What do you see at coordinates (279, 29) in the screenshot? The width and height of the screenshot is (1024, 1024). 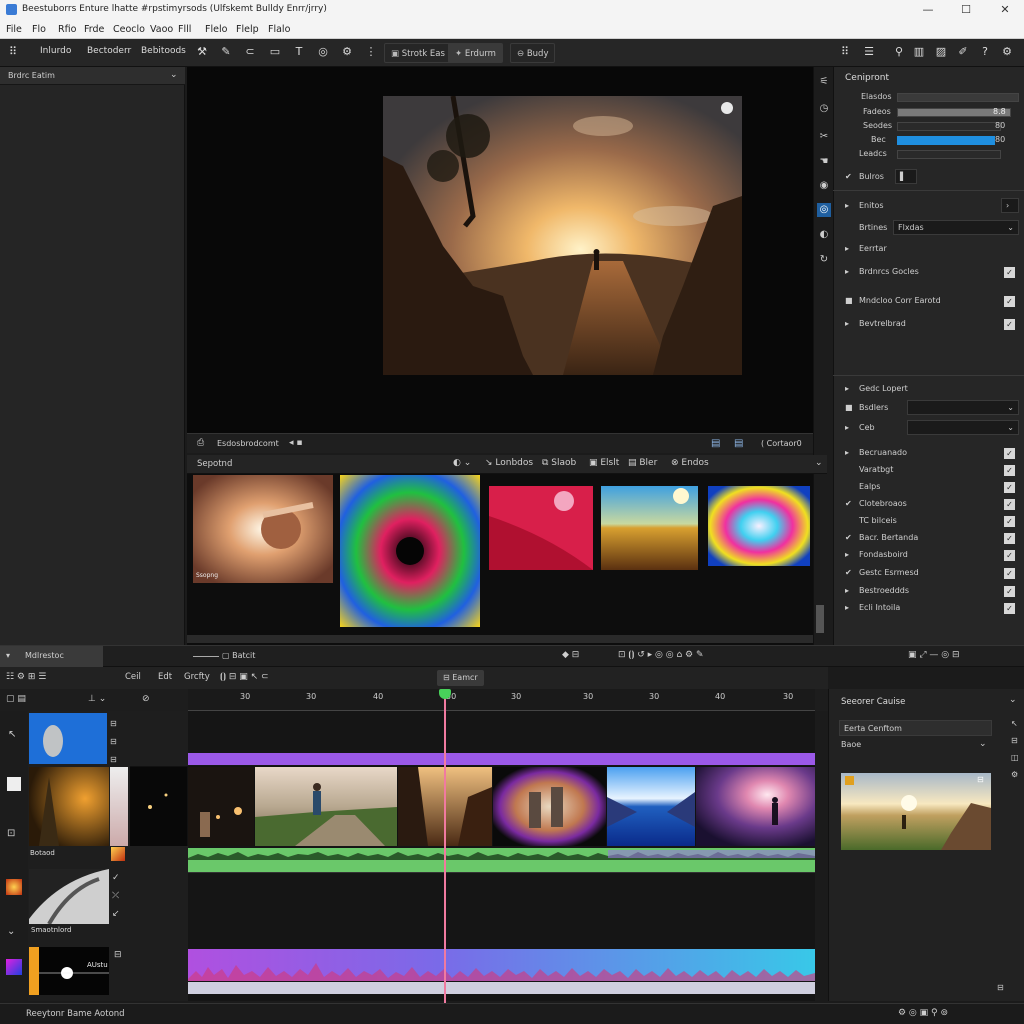 I see `menu-item: Flalo` at bounding box center [279, 29].